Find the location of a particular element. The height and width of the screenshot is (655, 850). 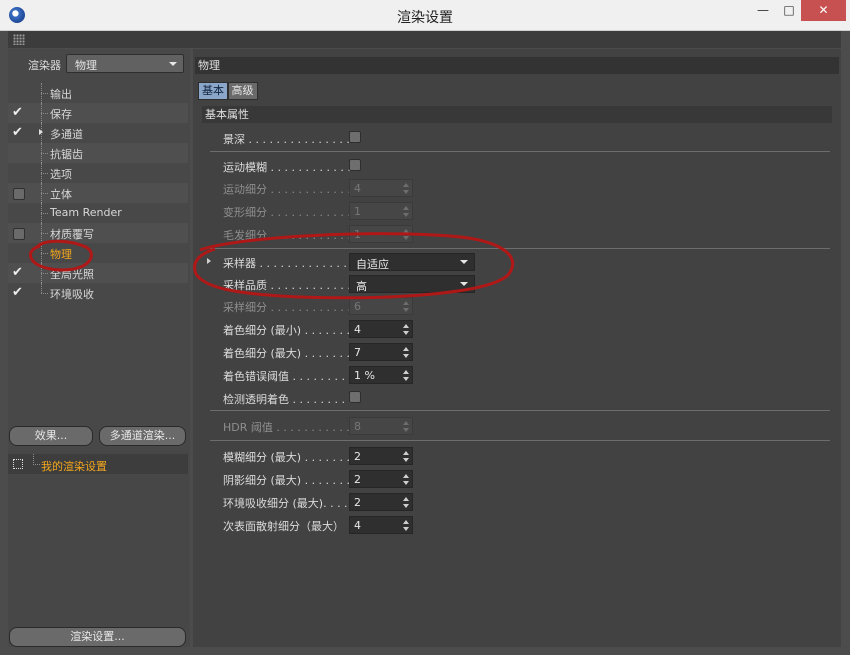

tree-item-physical: 物理 is located at coordinates (98, 253).